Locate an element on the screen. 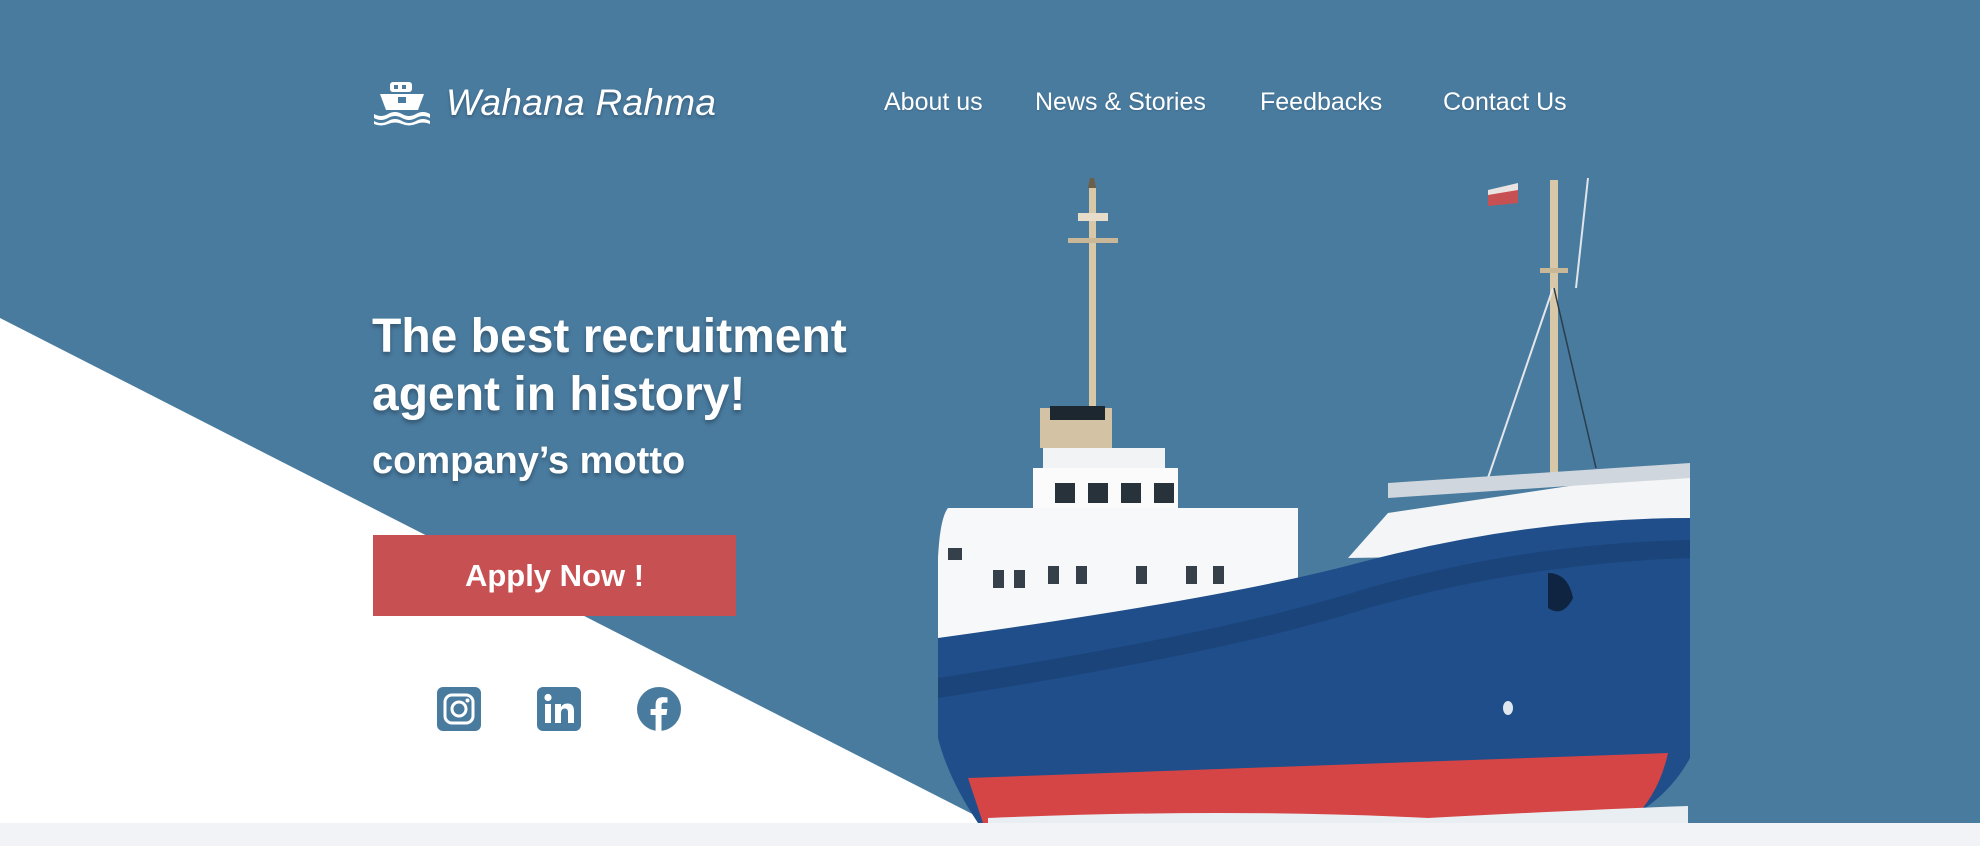  nav-news-stories: News & Stories is located at coordinates (1120, 102).